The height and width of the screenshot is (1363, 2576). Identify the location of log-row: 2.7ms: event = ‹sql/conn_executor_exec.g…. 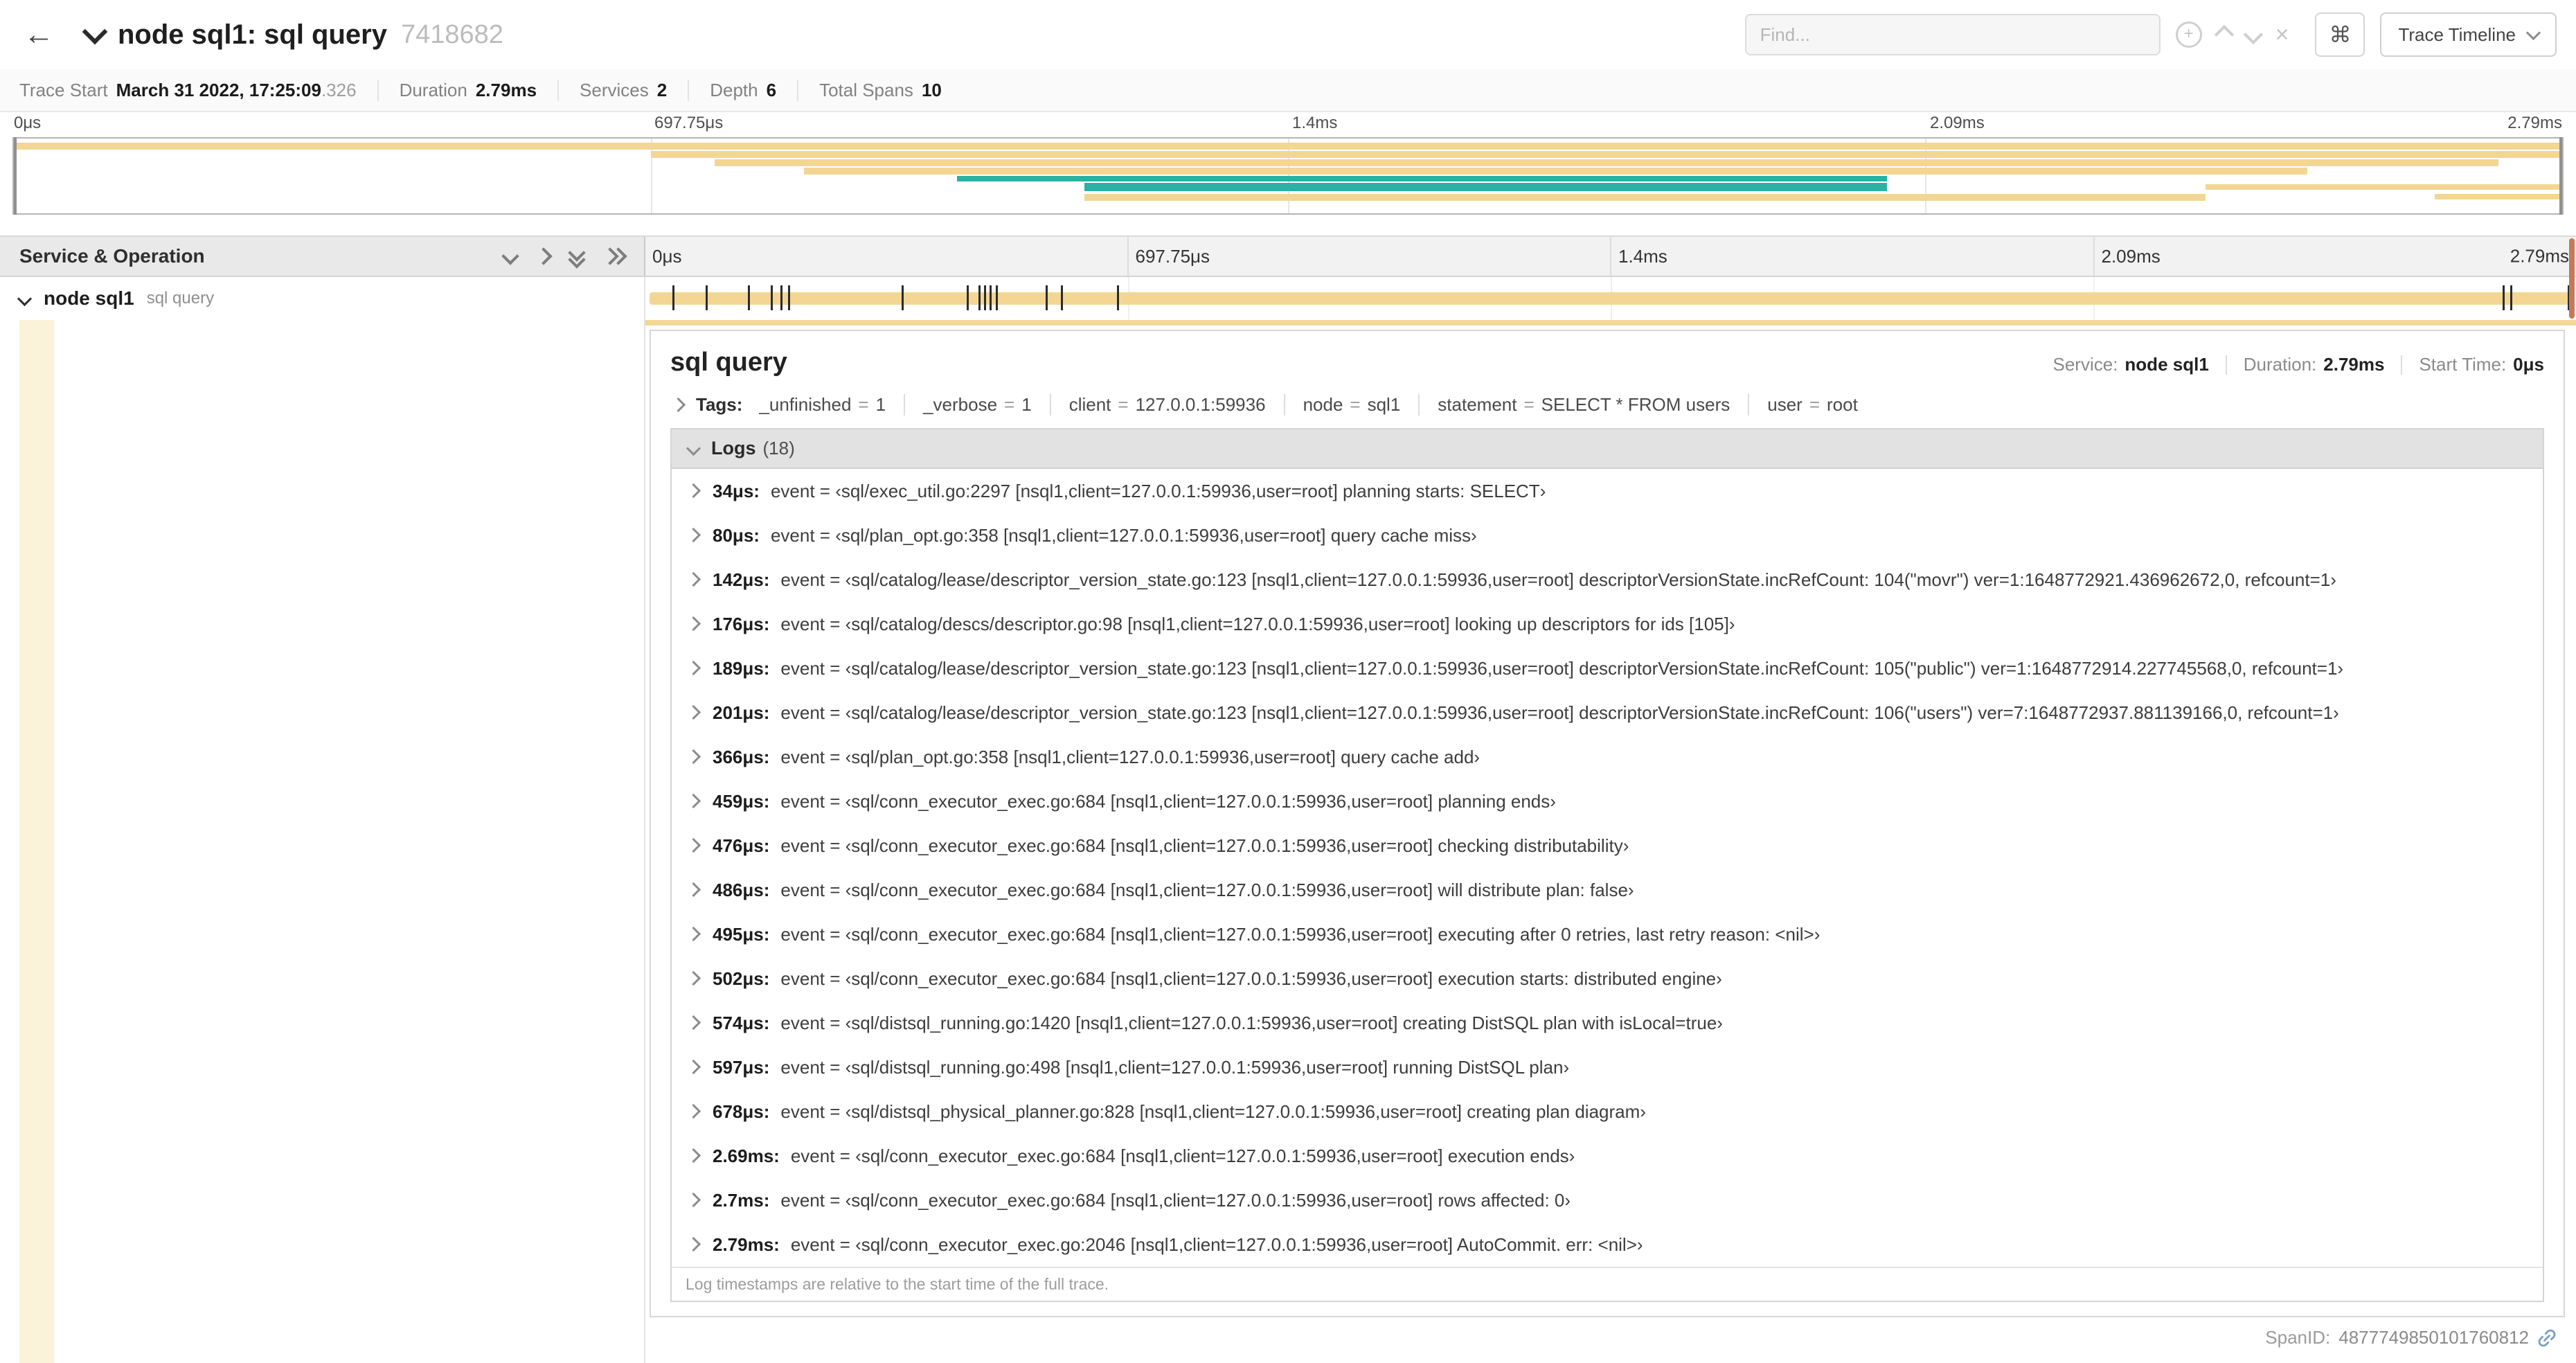
(1608, 1200).